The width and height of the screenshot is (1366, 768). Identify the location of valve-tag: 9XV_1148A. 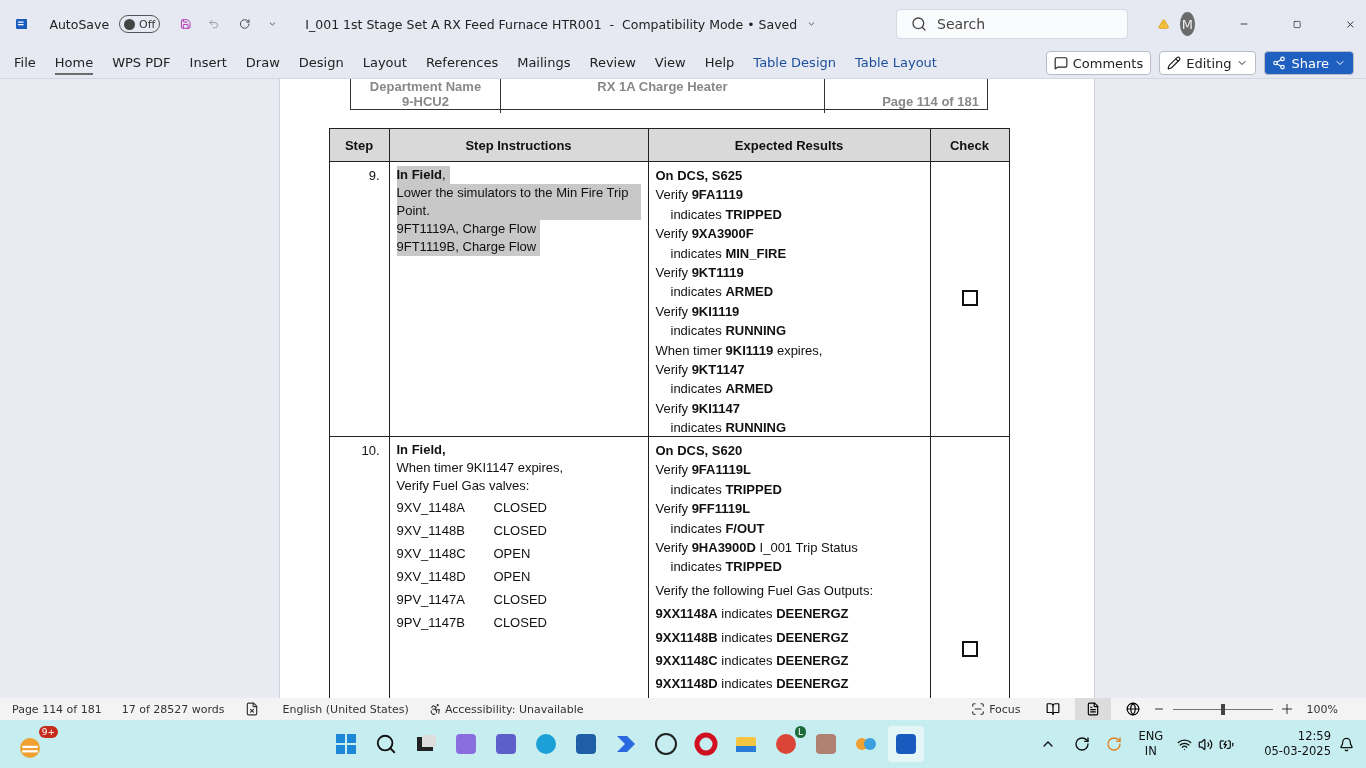
(445, 508).